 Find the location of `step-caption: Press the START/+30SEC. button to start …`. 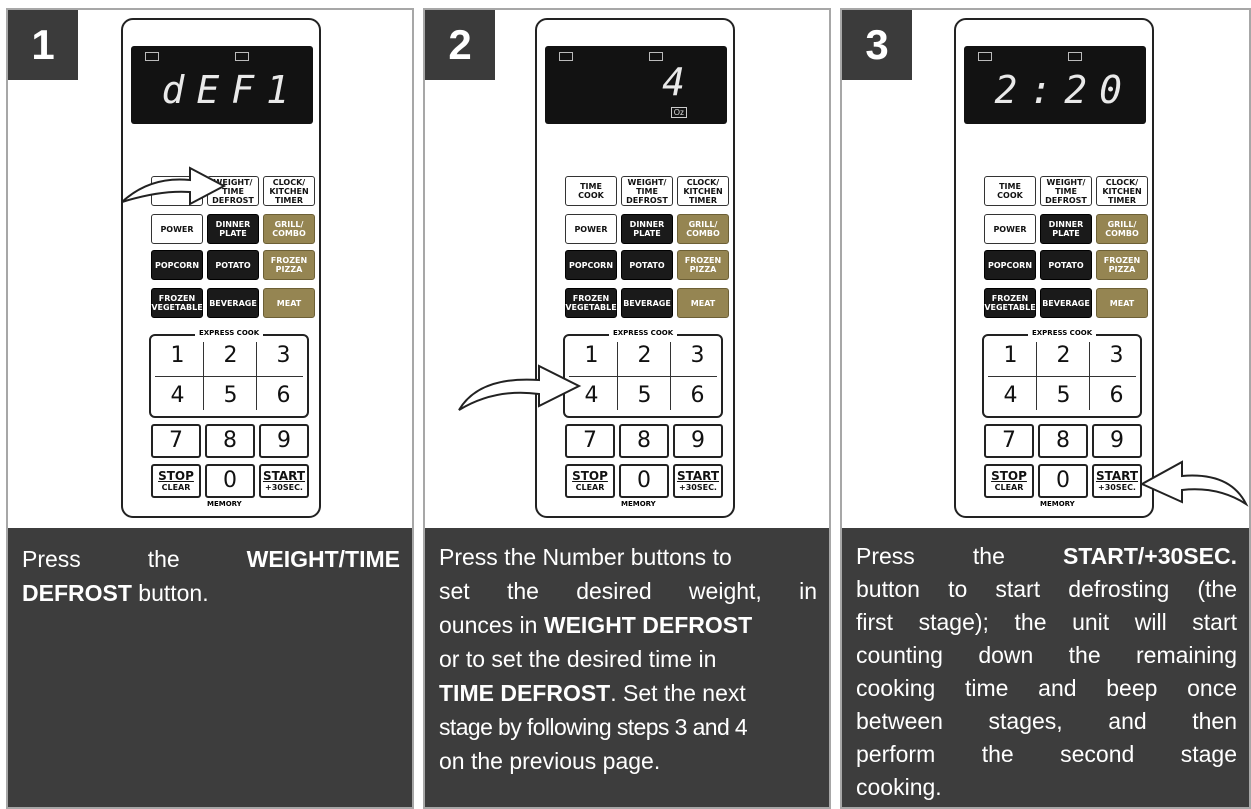

step-caption: Press the START/+30SEC. button to start … is located at coordinates (1045, 667).